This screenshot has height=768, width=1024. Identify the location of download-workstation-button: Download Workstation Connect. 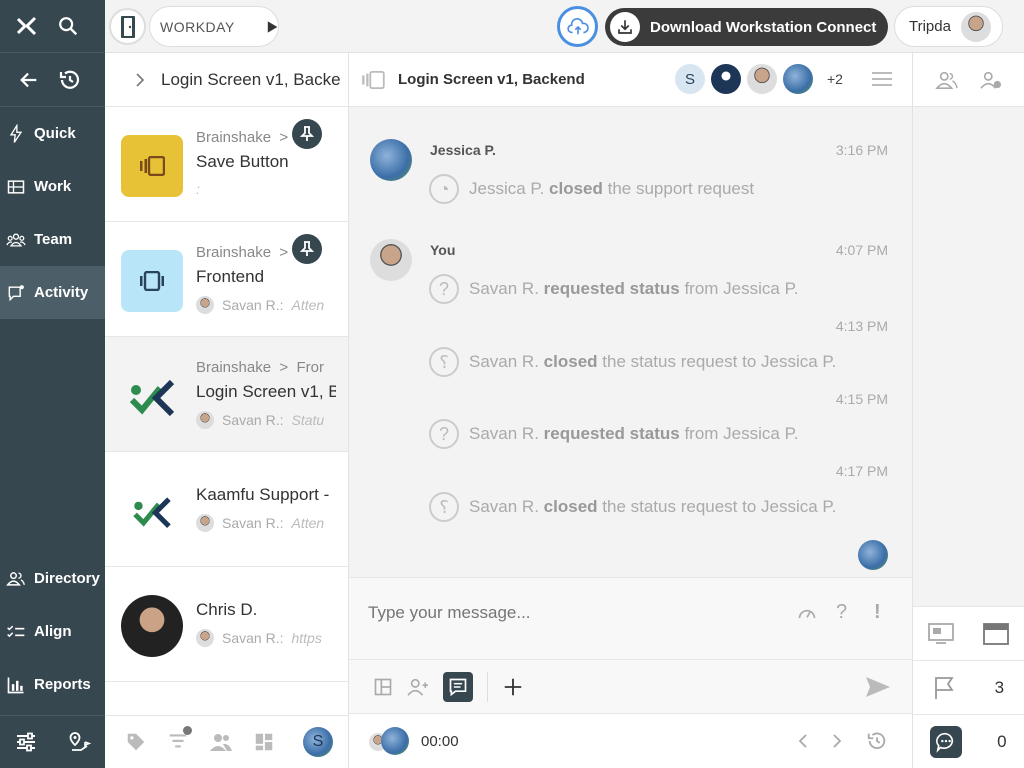
(746, 27).